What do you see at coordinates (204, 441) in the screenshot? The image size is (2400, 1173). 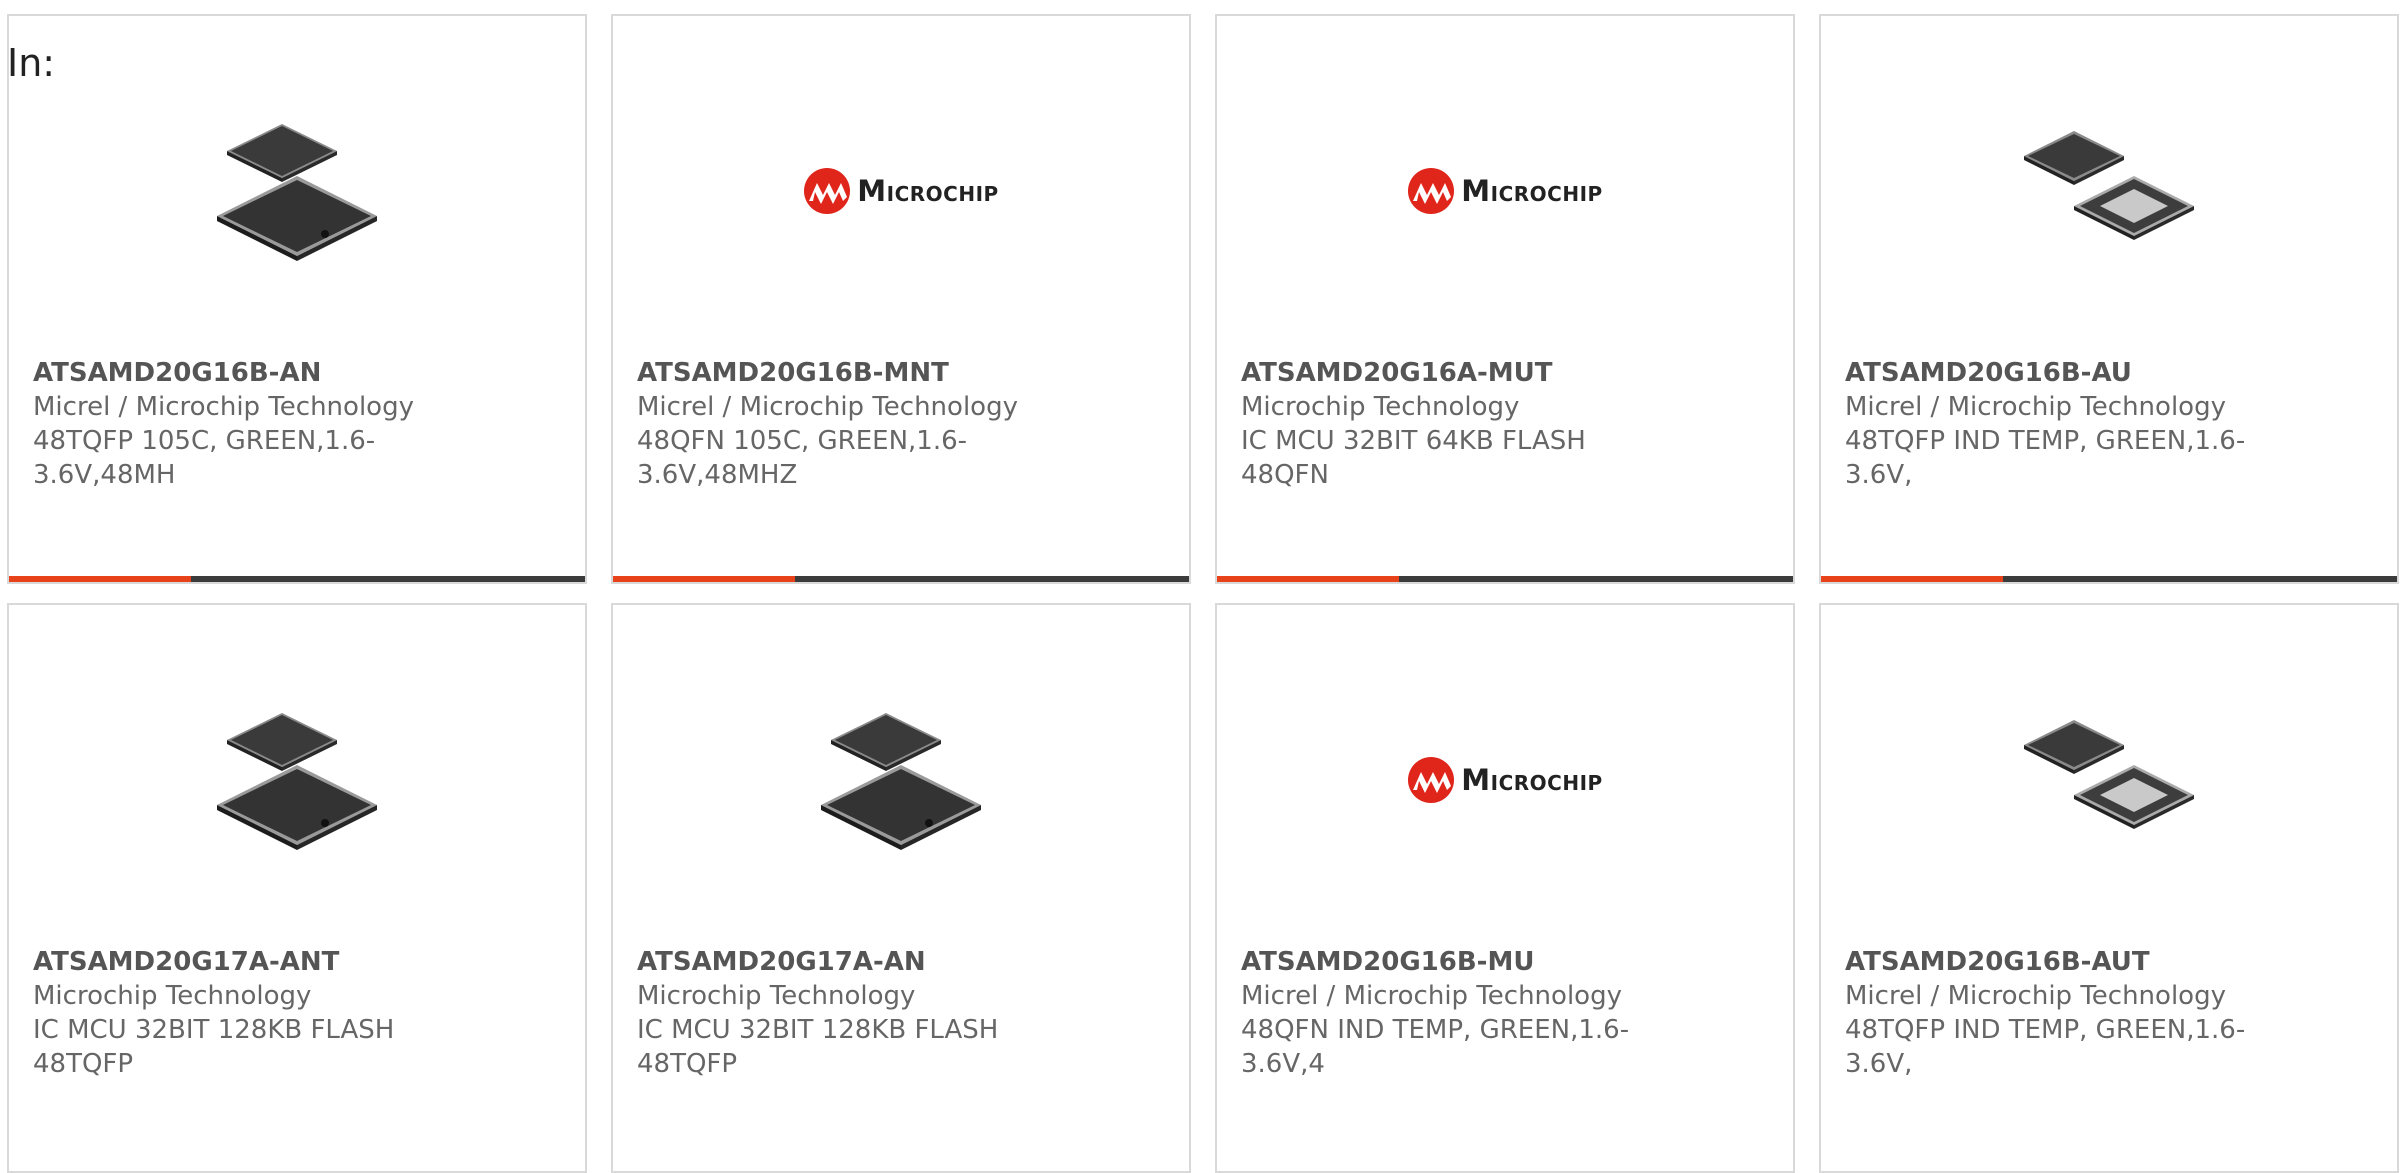 I see `product-description-line1: 48TQFP 105C, GREEN,1.6-` at bounding box center [204, 441].